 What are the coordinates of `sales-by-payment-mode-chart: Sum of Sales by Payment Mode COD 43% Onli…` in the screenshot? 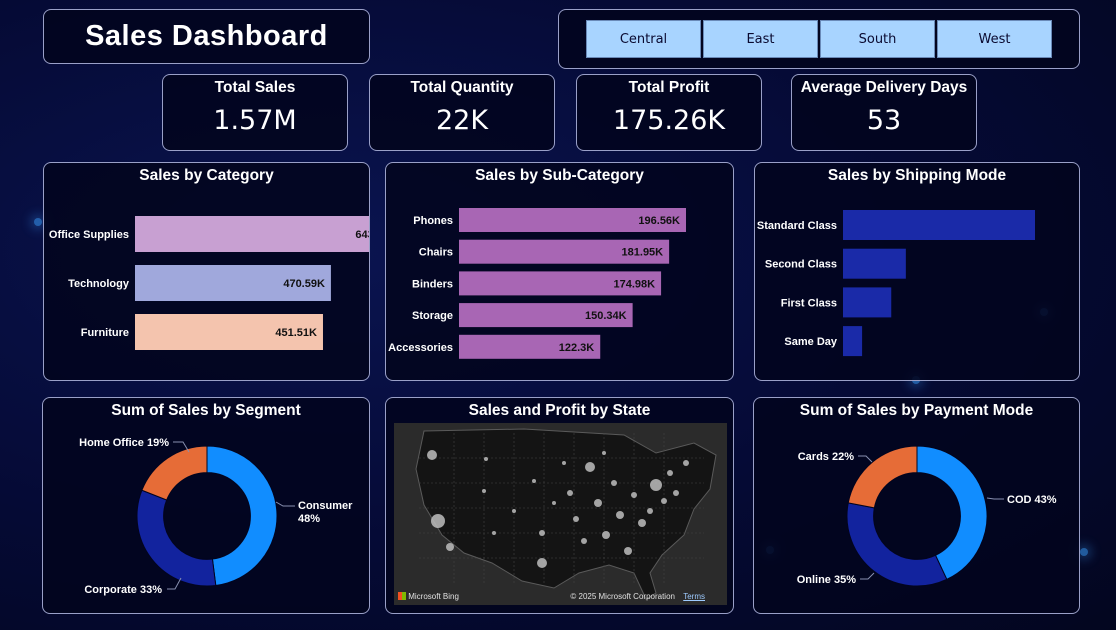 It's located at (916, 505).